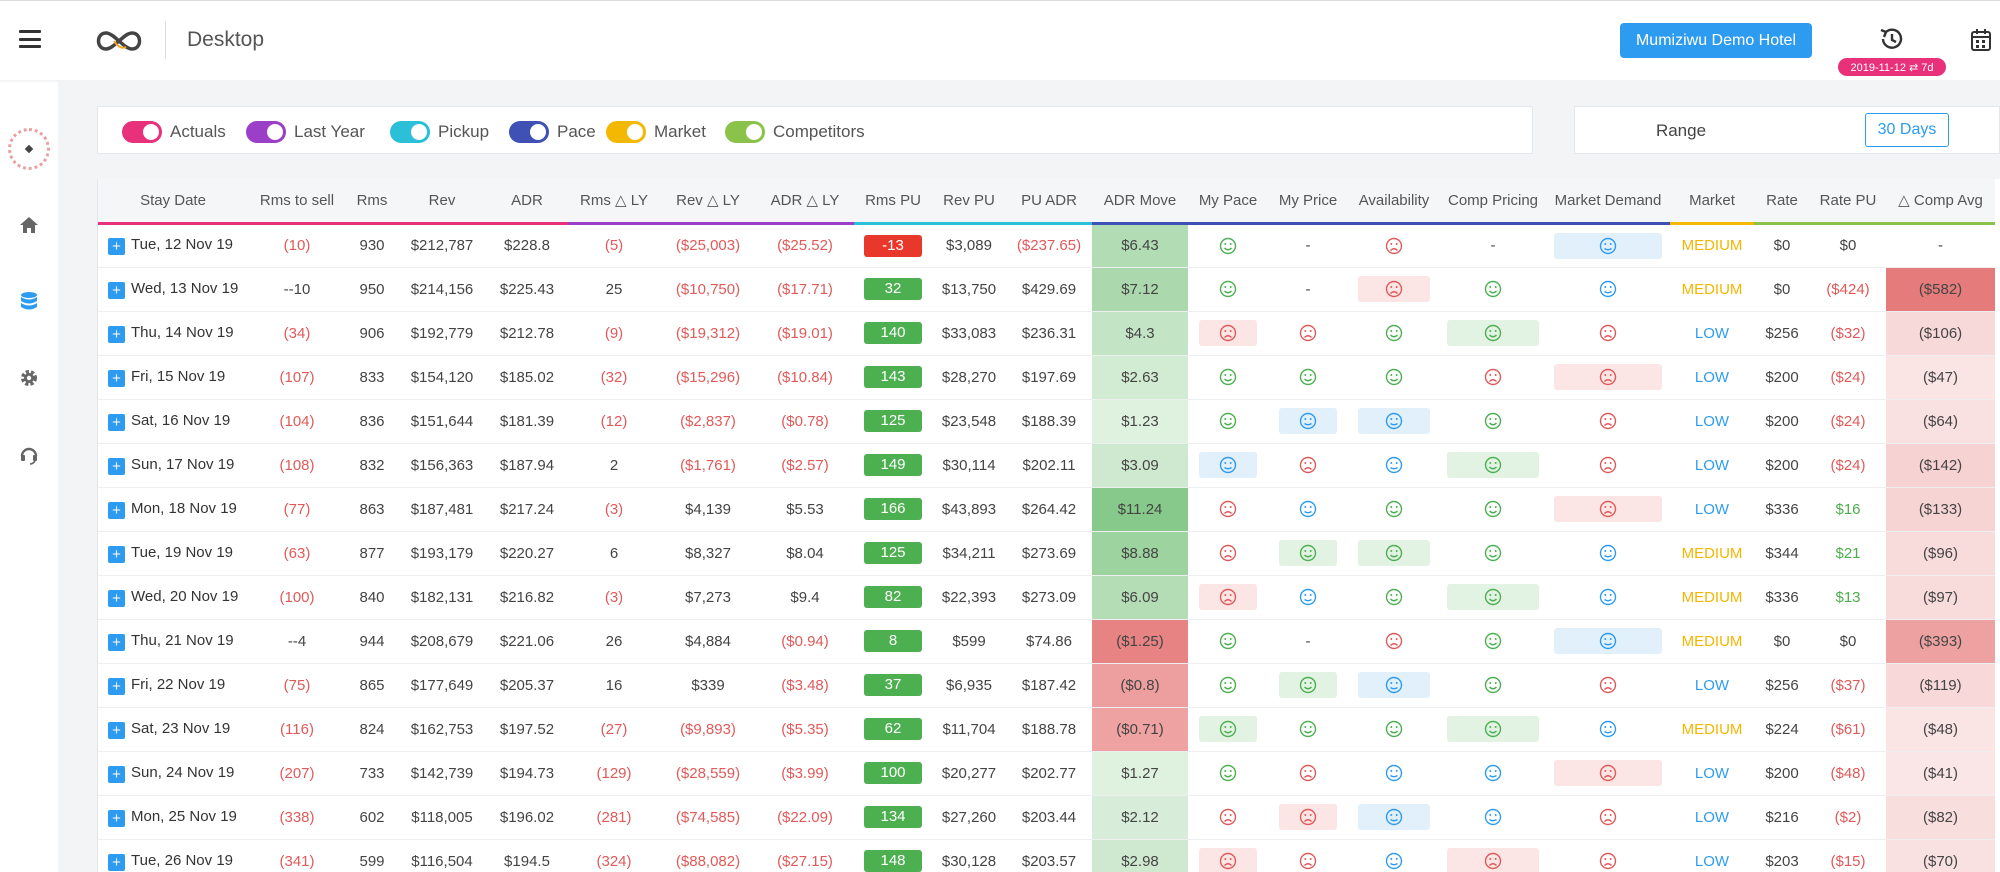 The image size is (2000, 872). Describe the element at coordinates (1049, 202) in the screenshot. I see `column-header: PU ADR` at that location.